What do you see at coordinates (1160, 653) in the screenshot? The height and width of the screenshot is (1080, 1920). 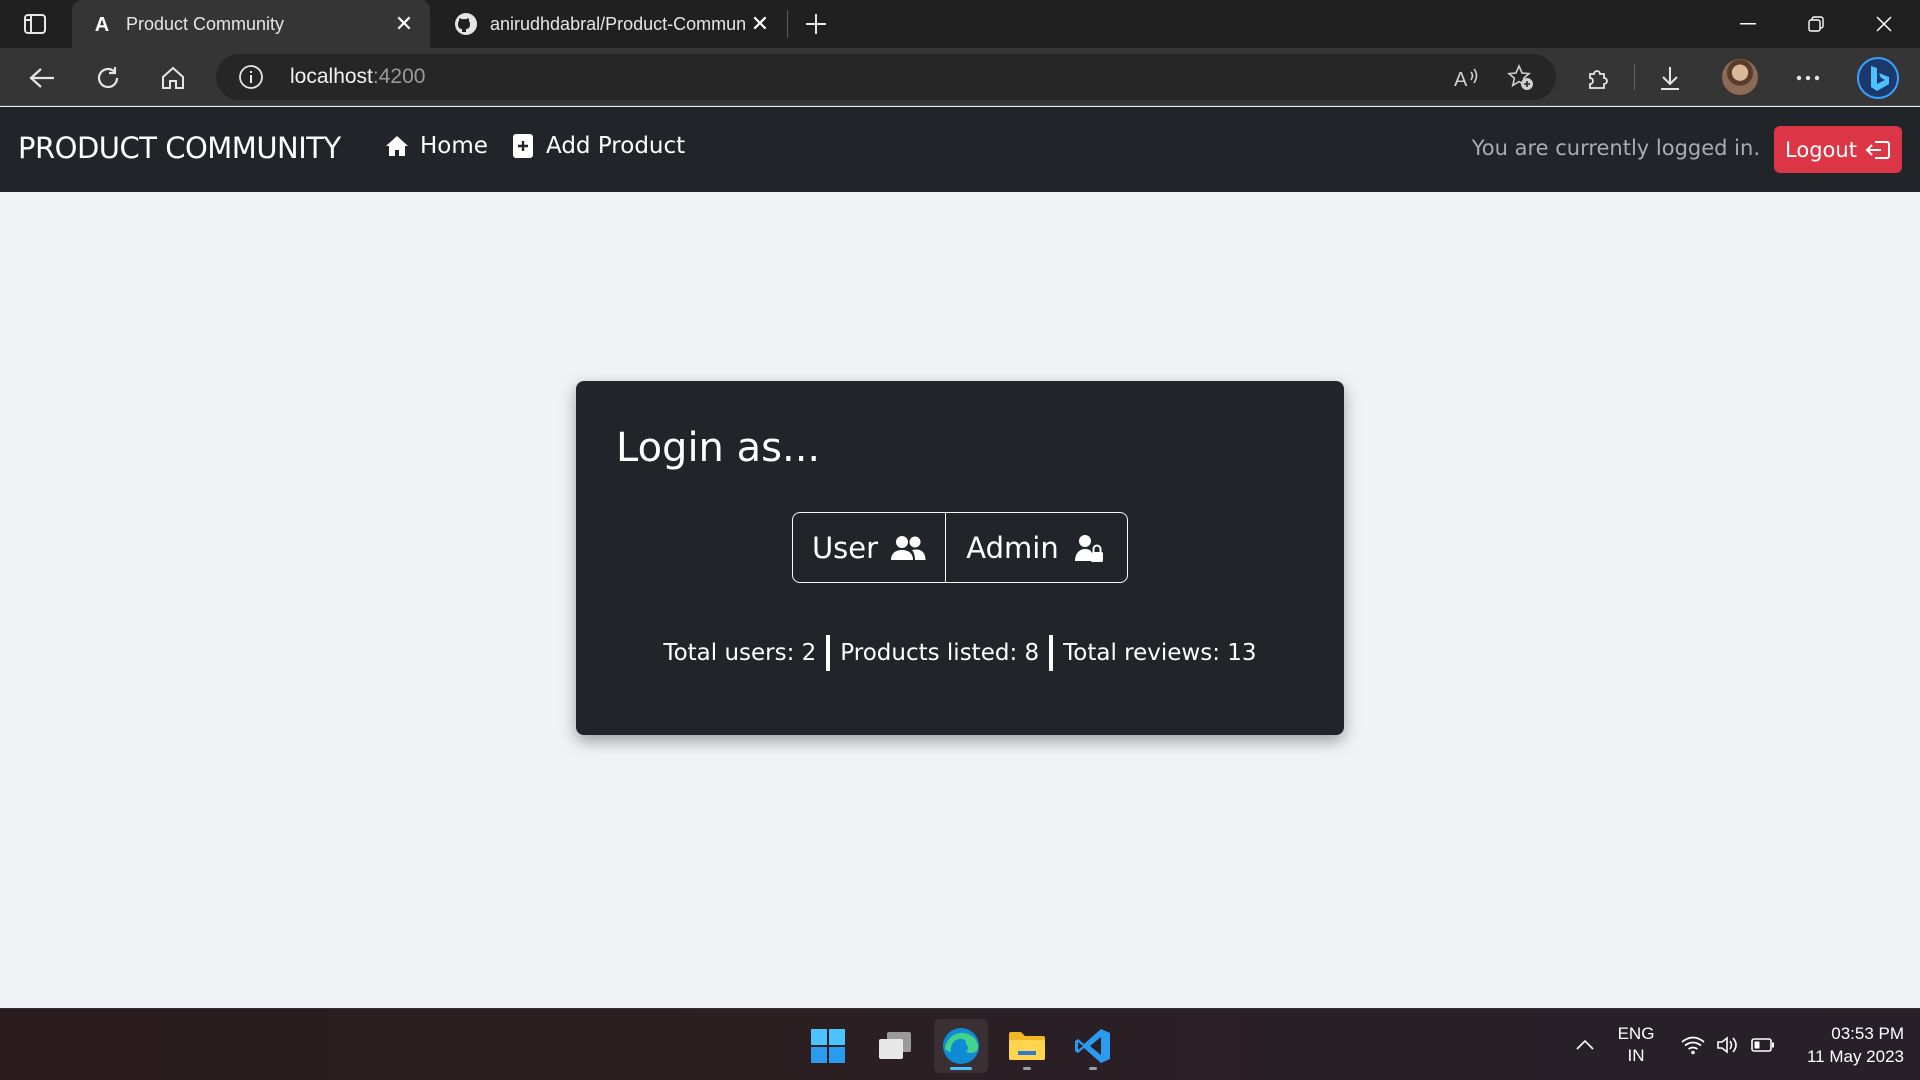 I see `total-reviews-stat: Total reviews: 13` at bounding box center [1160, 653].